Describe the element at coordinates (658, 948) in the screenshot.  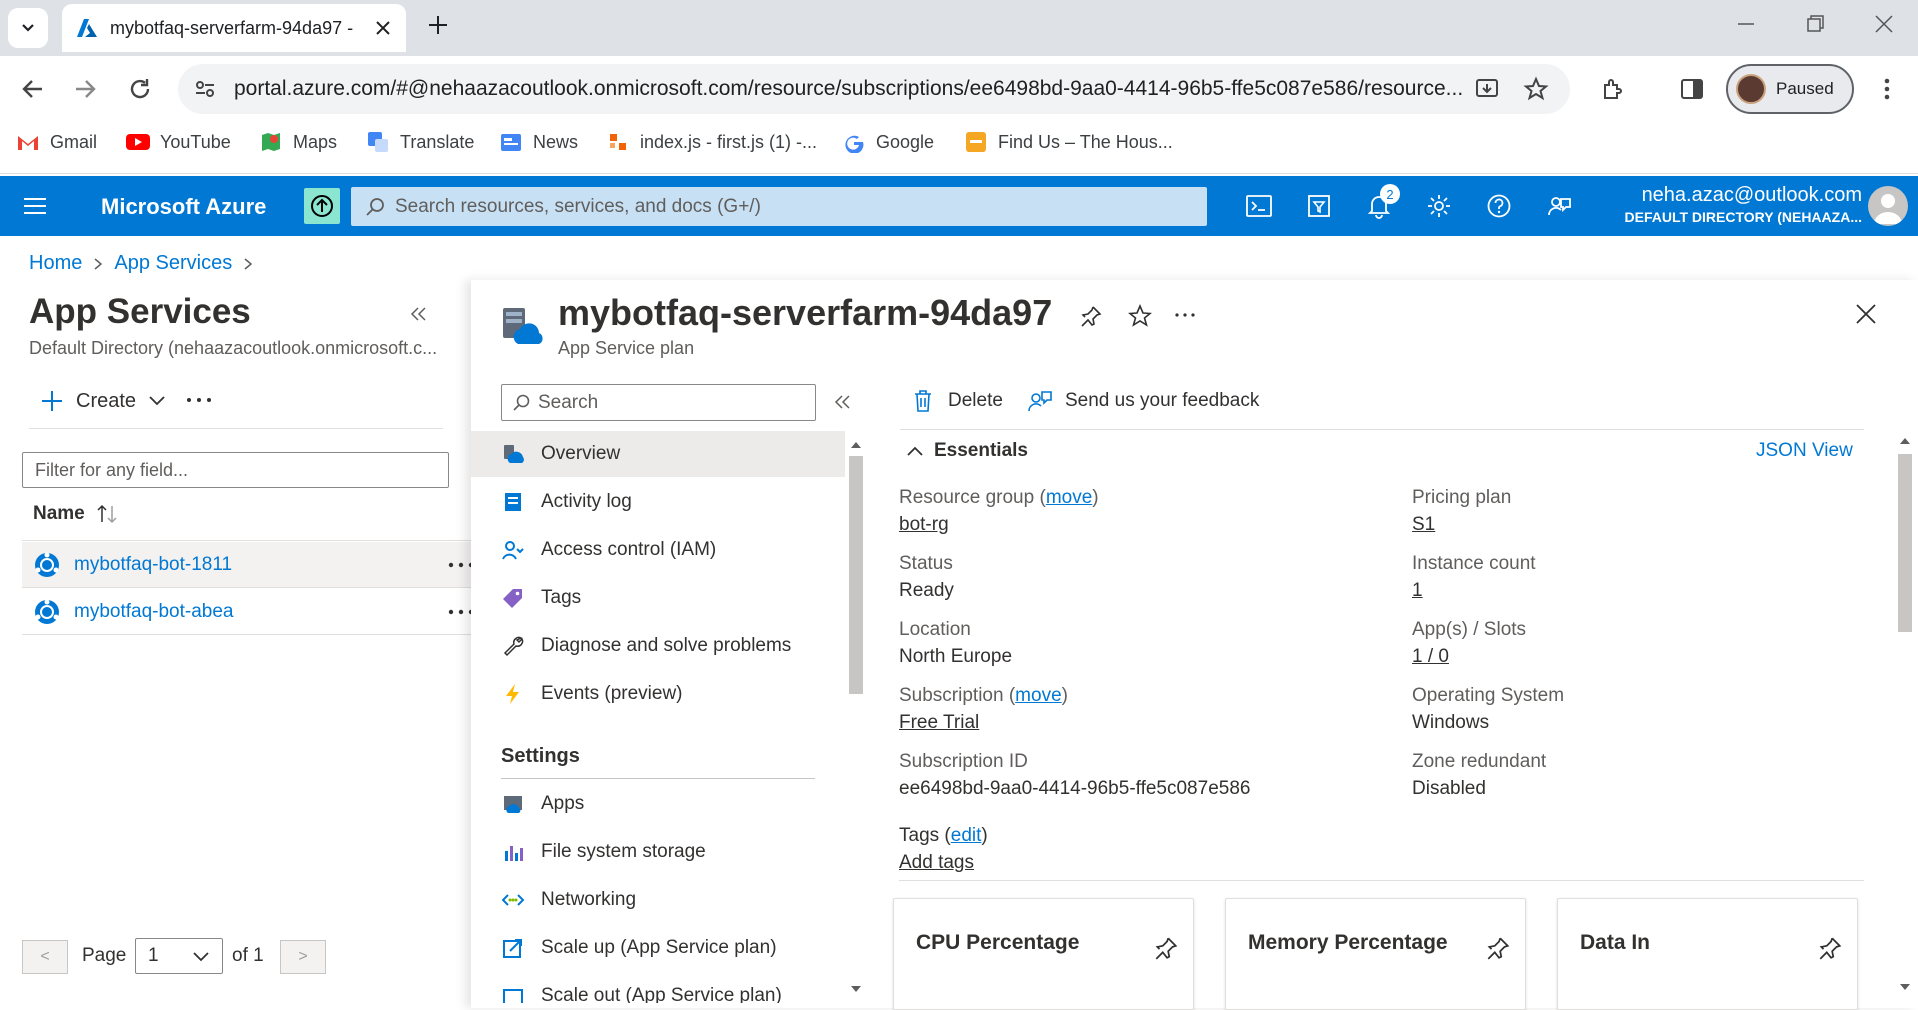
I see `menu-item-scale-up: Scale up (App Service plan)` at that location.